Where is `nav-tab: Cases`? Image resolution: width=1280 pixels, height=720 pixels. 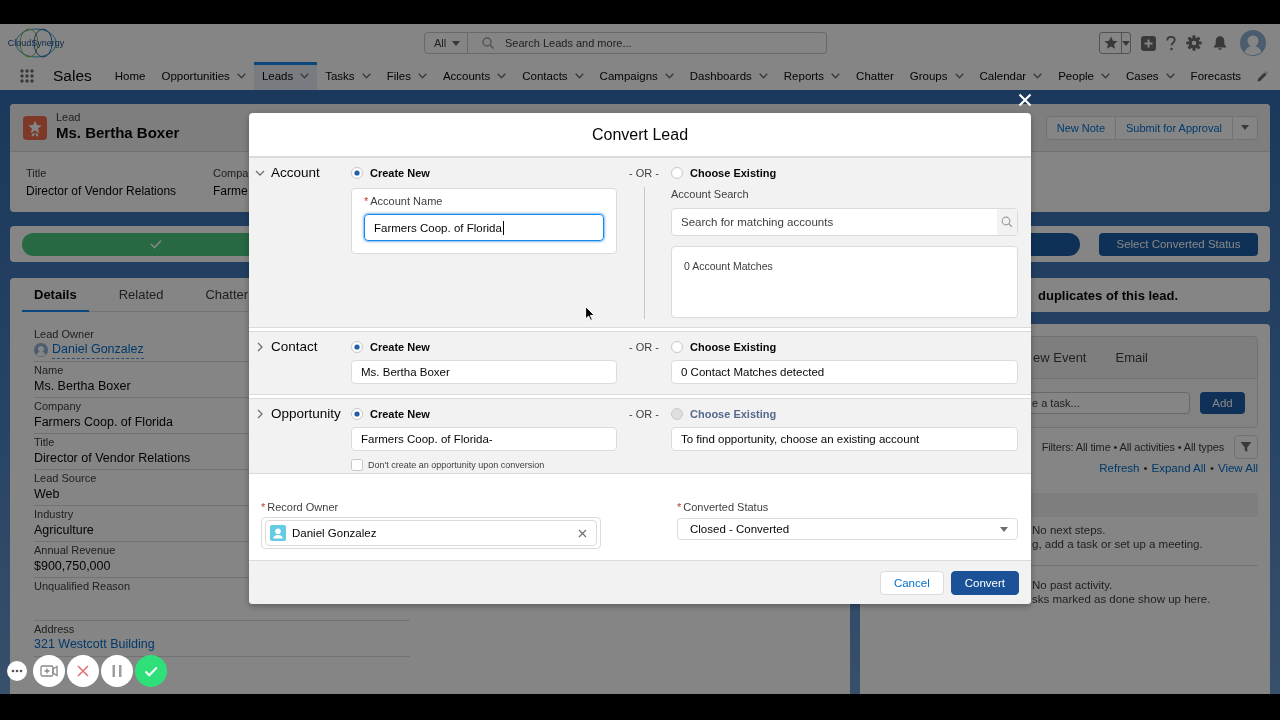 nav-tab: Cases is located at coordinates (1150, 76).